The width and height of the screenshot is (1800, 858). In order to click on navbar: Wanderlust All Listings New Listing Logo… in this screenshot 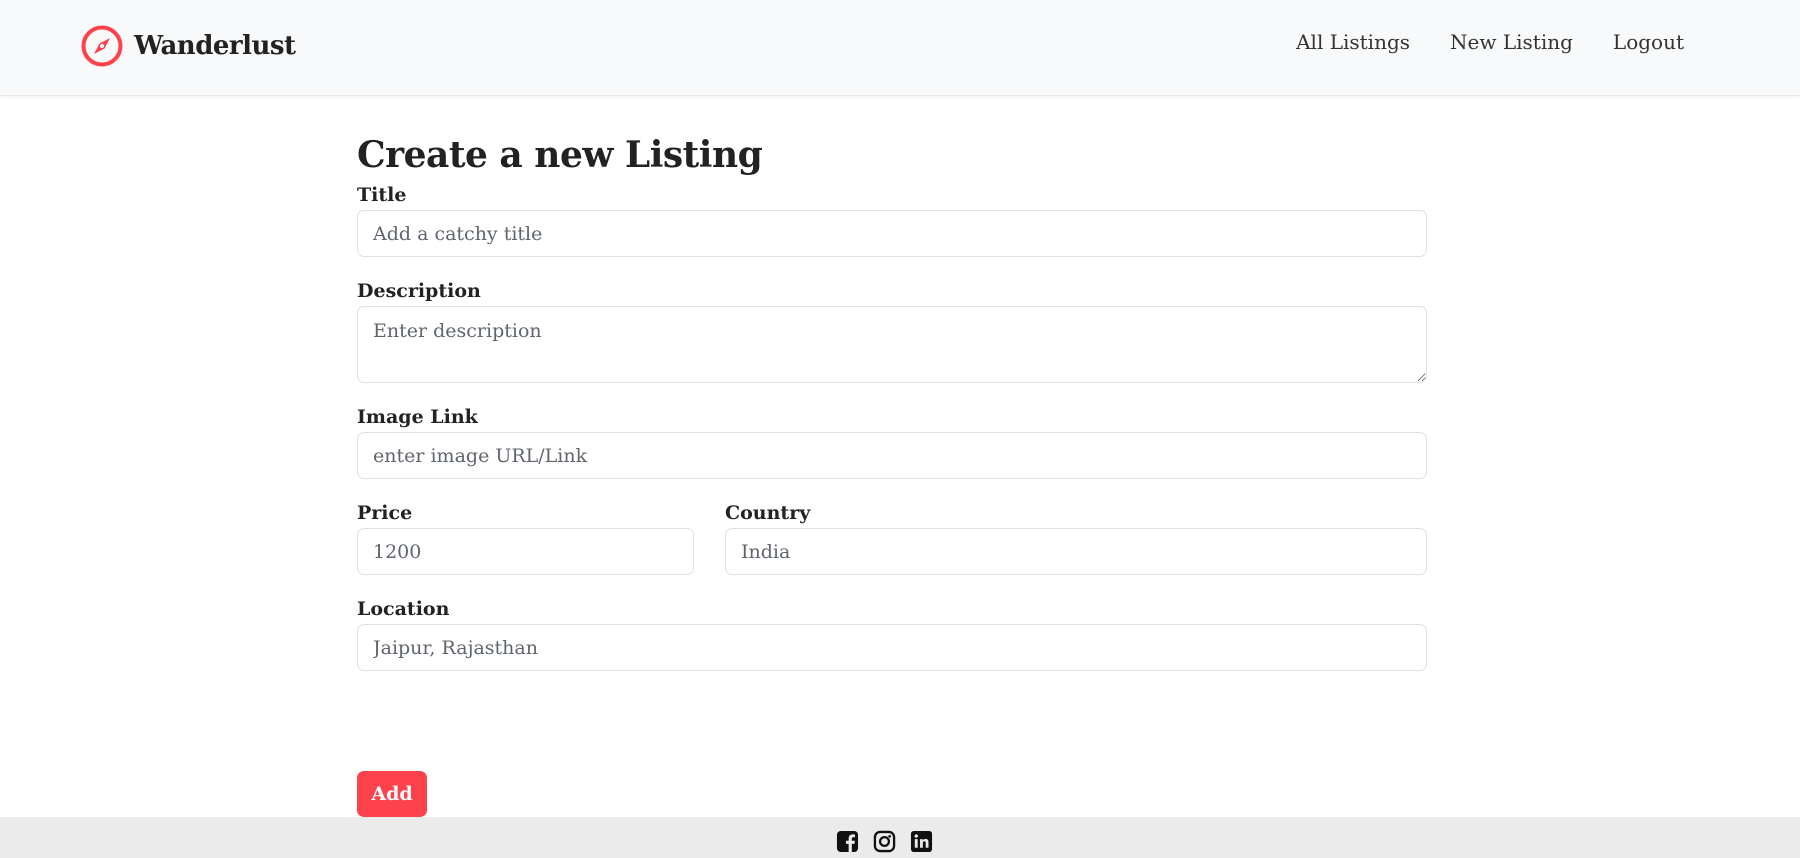, I will do `click(900, 48)`.